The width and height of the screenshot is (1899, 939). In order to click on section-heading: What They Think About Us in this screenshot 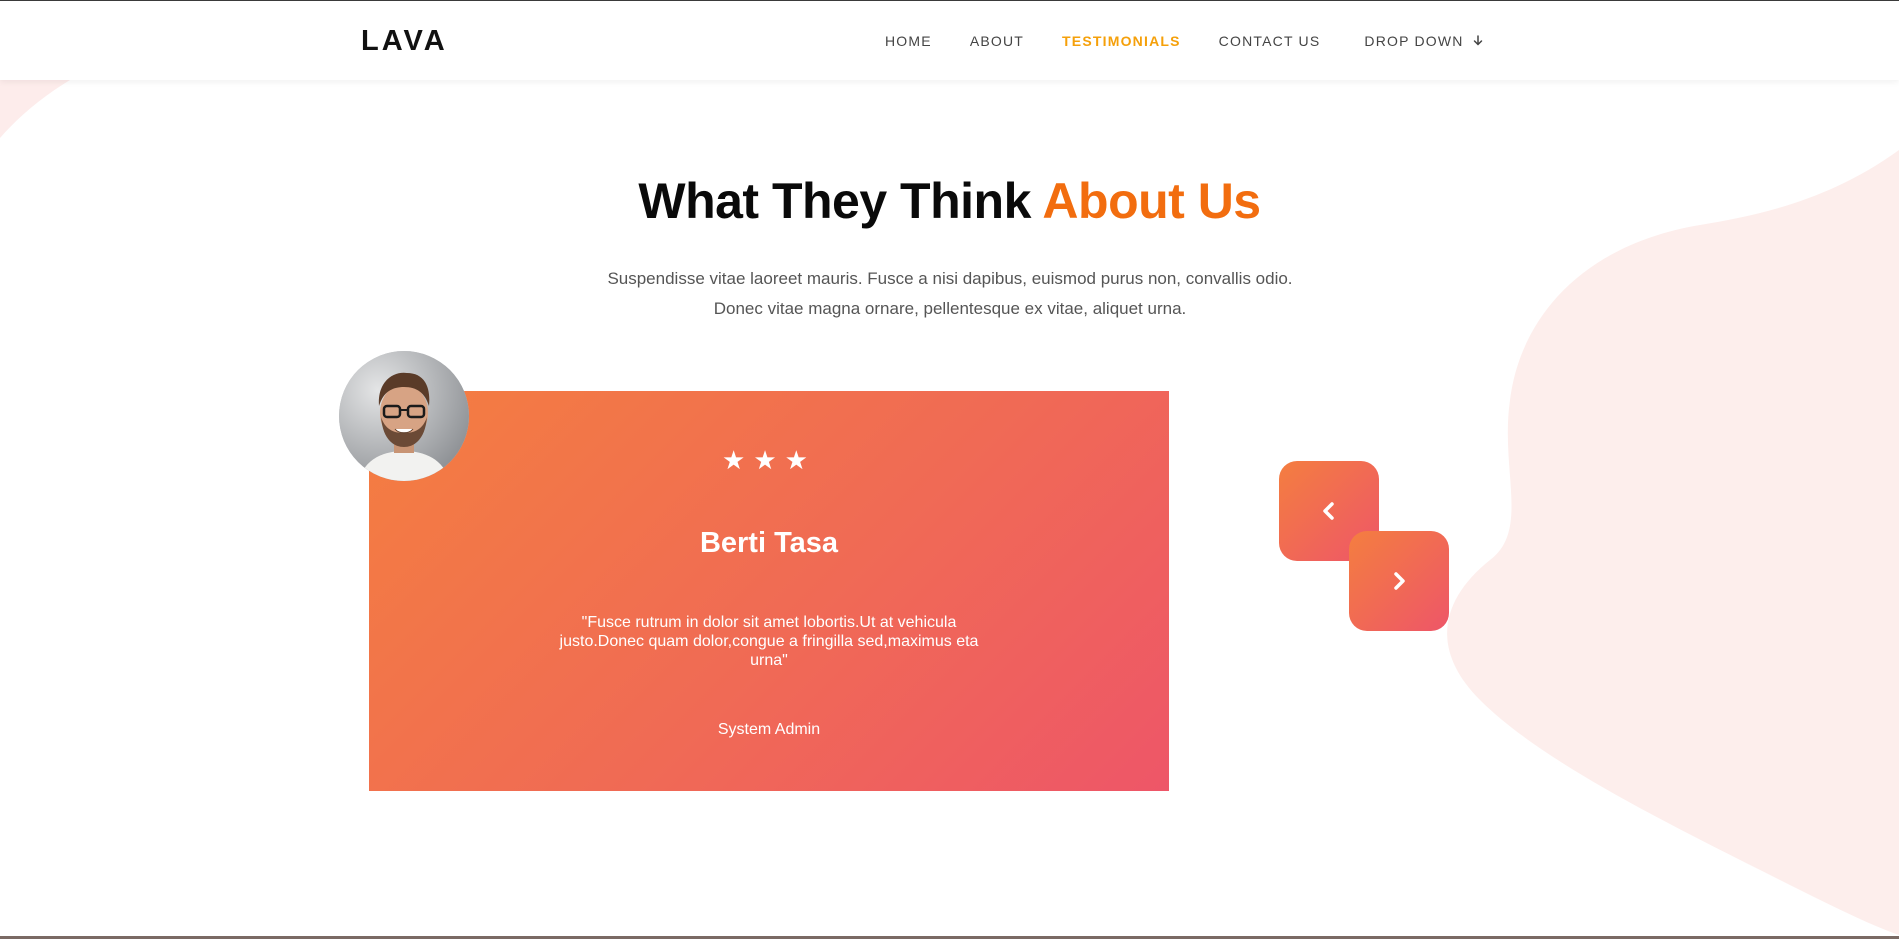, I will do `click(949, 201)`.